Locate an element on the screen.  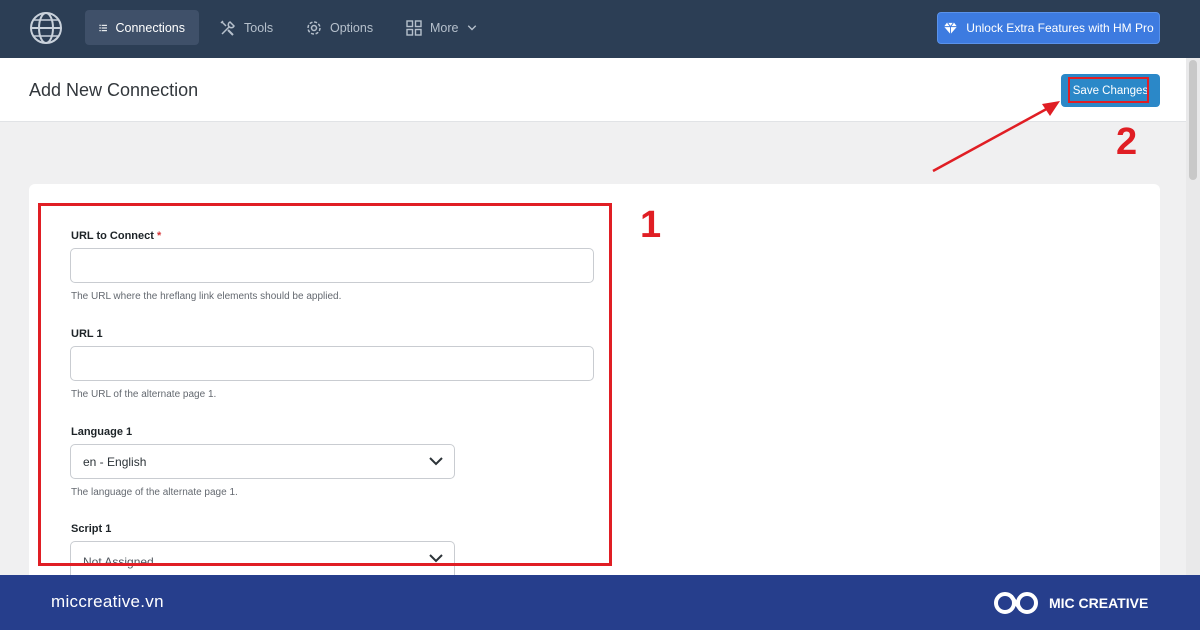
nav-item-more: More is located at coordinates (442, 27).